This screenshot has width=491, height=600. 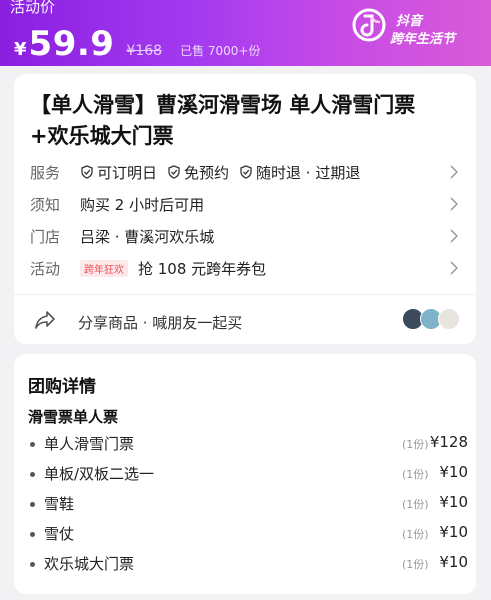 What do you see at coordinates (248, 534) in the screenshot?
I see `list-item: 雪仗 (1份) ¥10` at bounding box center [248, 534].